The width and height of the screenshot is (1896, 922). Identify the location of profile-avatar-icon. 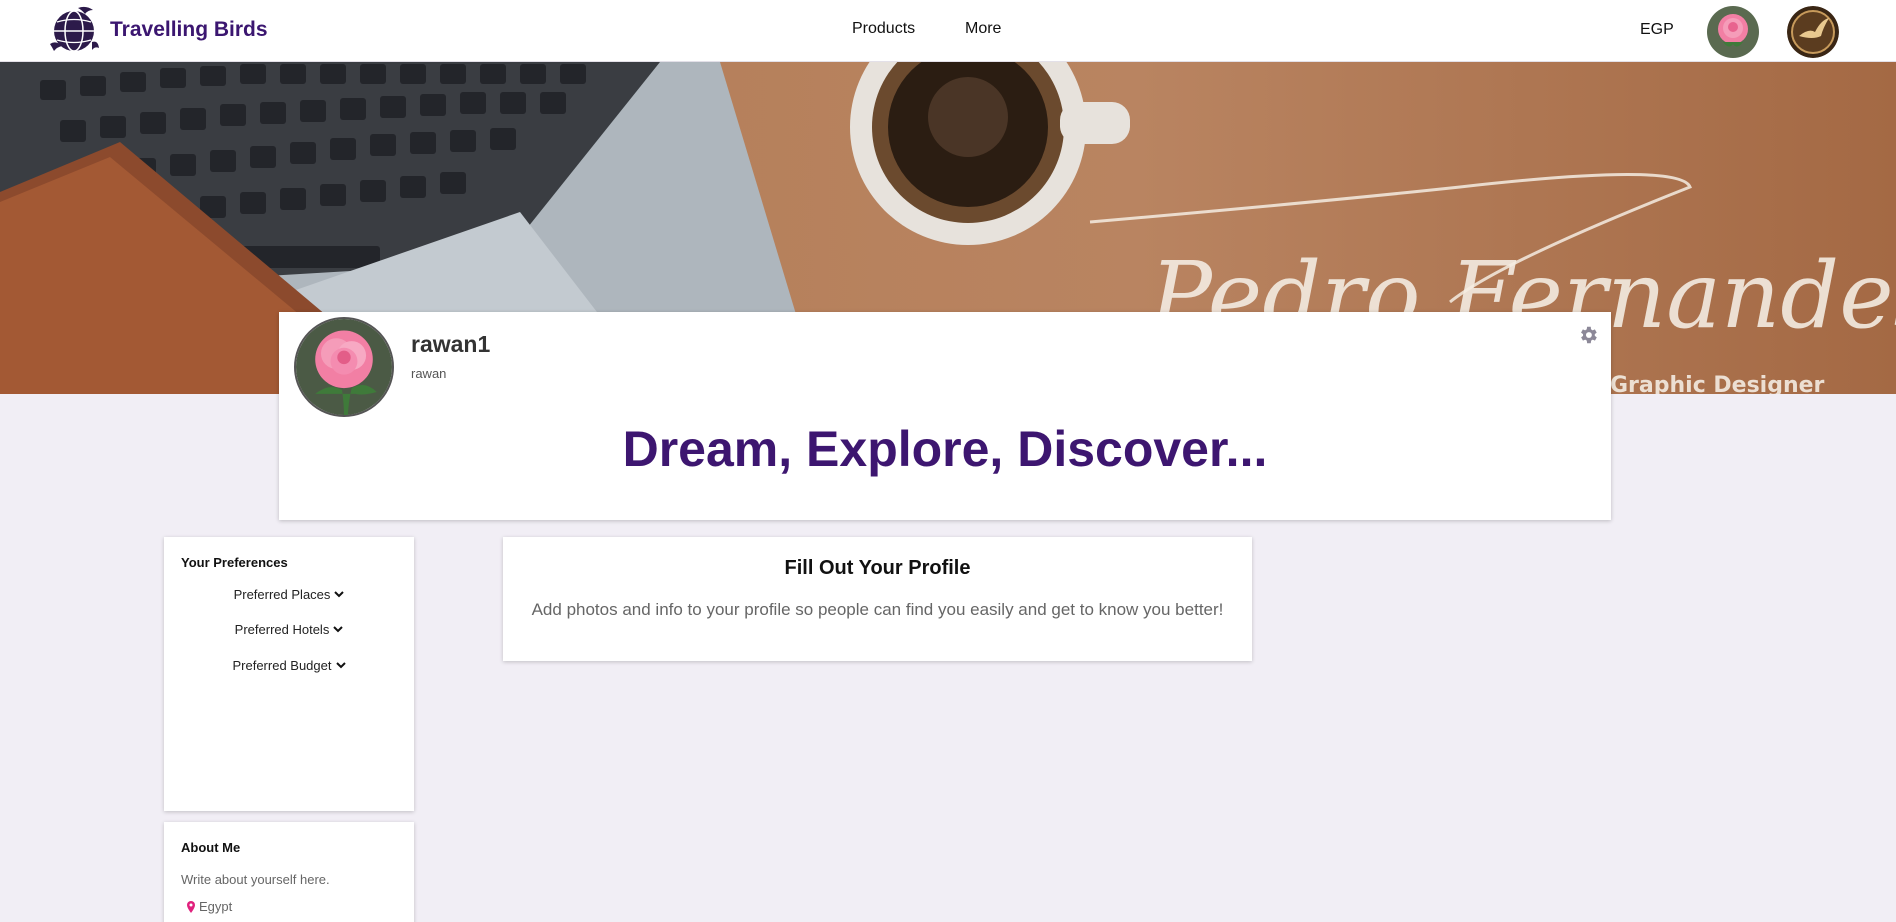
(344, 367).